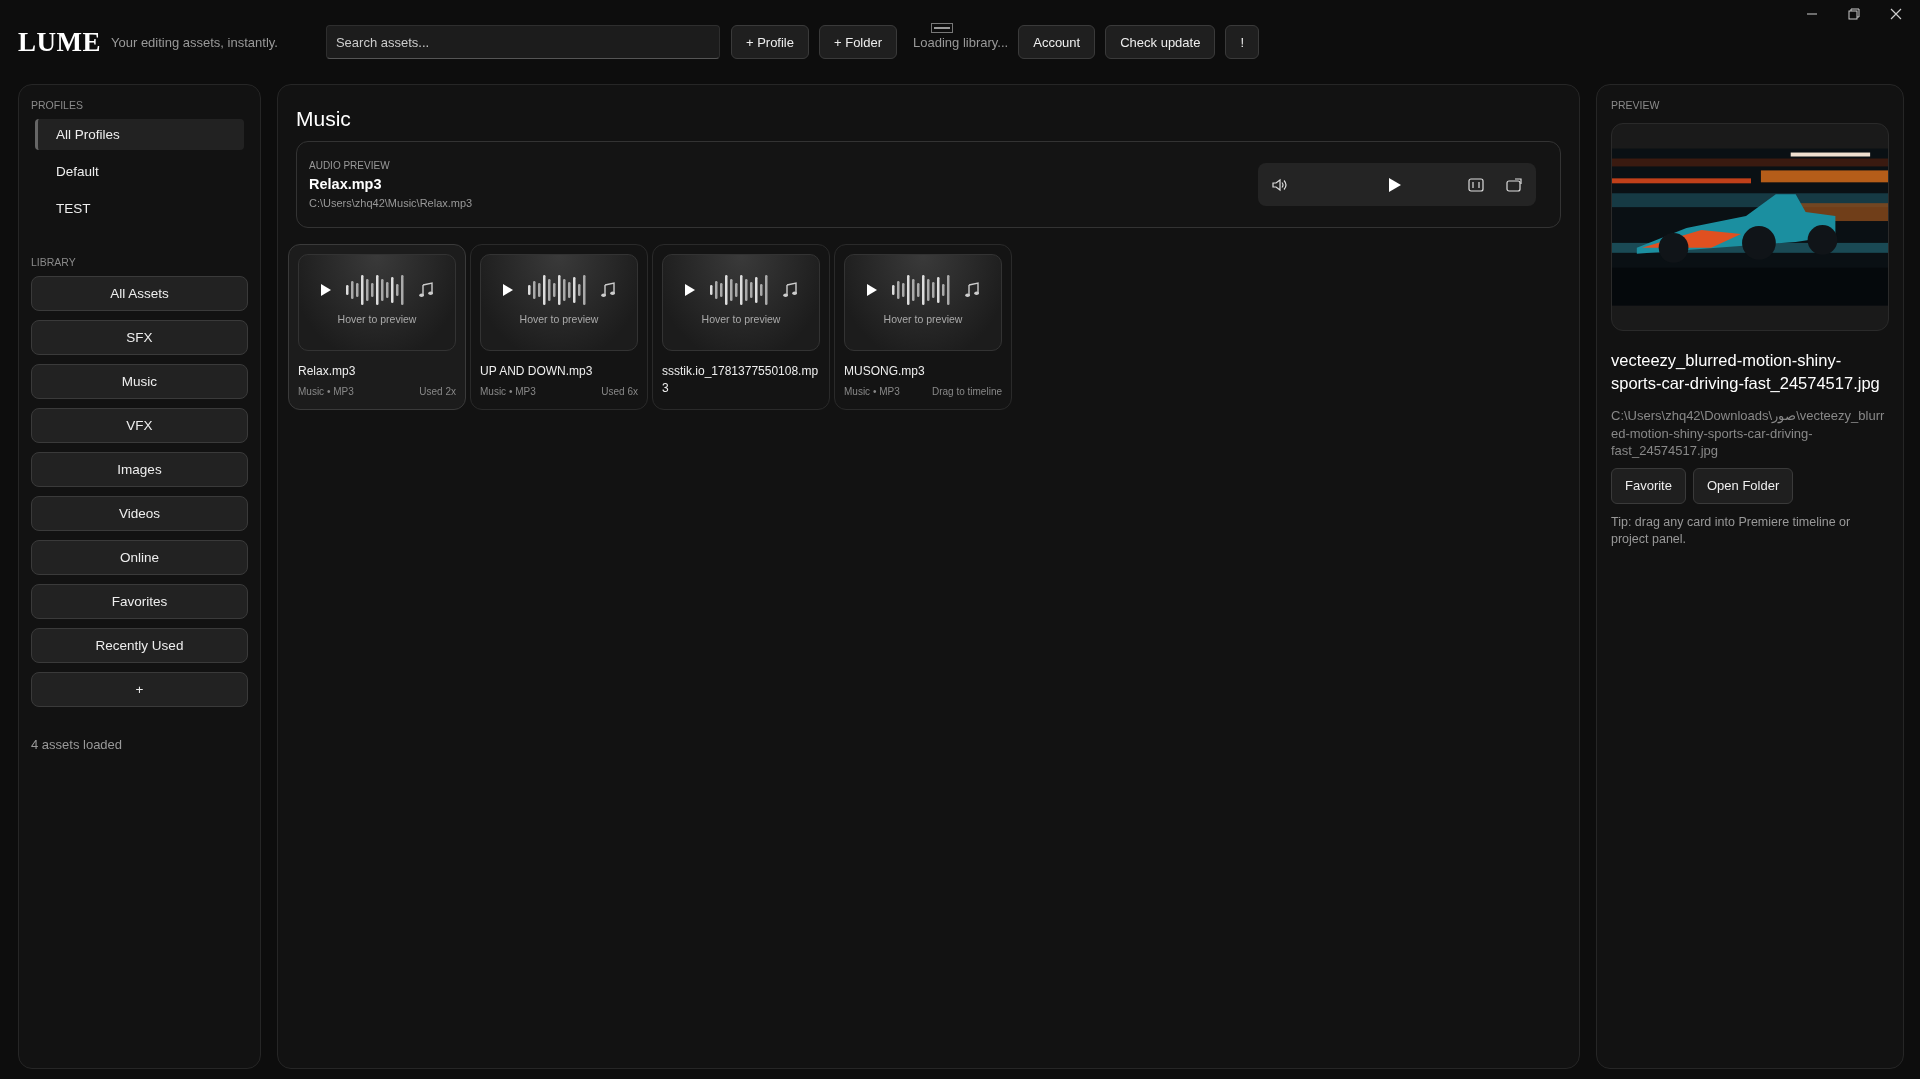 The height and width of the screenshot is (1079, 1920). Describe the element at coordinates (619, 391) in the screenshot. I see `usage-note: Used 6x` at that location.